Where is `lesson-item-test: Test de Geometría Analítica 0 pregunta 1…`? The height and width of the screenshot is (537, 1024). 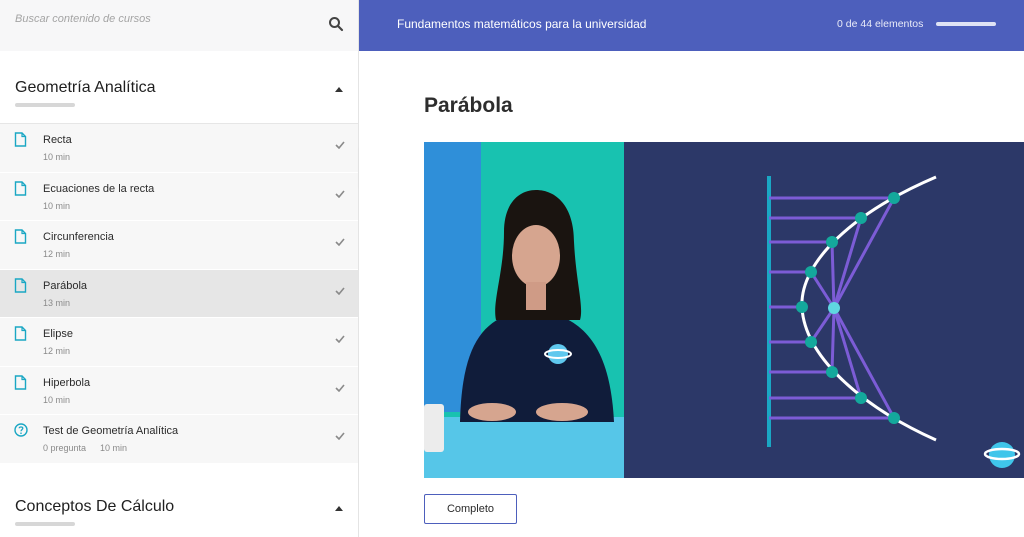
lesson-item-test: Test de Geometría Analítica 0 pregunta 1… is located at coordinates (179, 439).